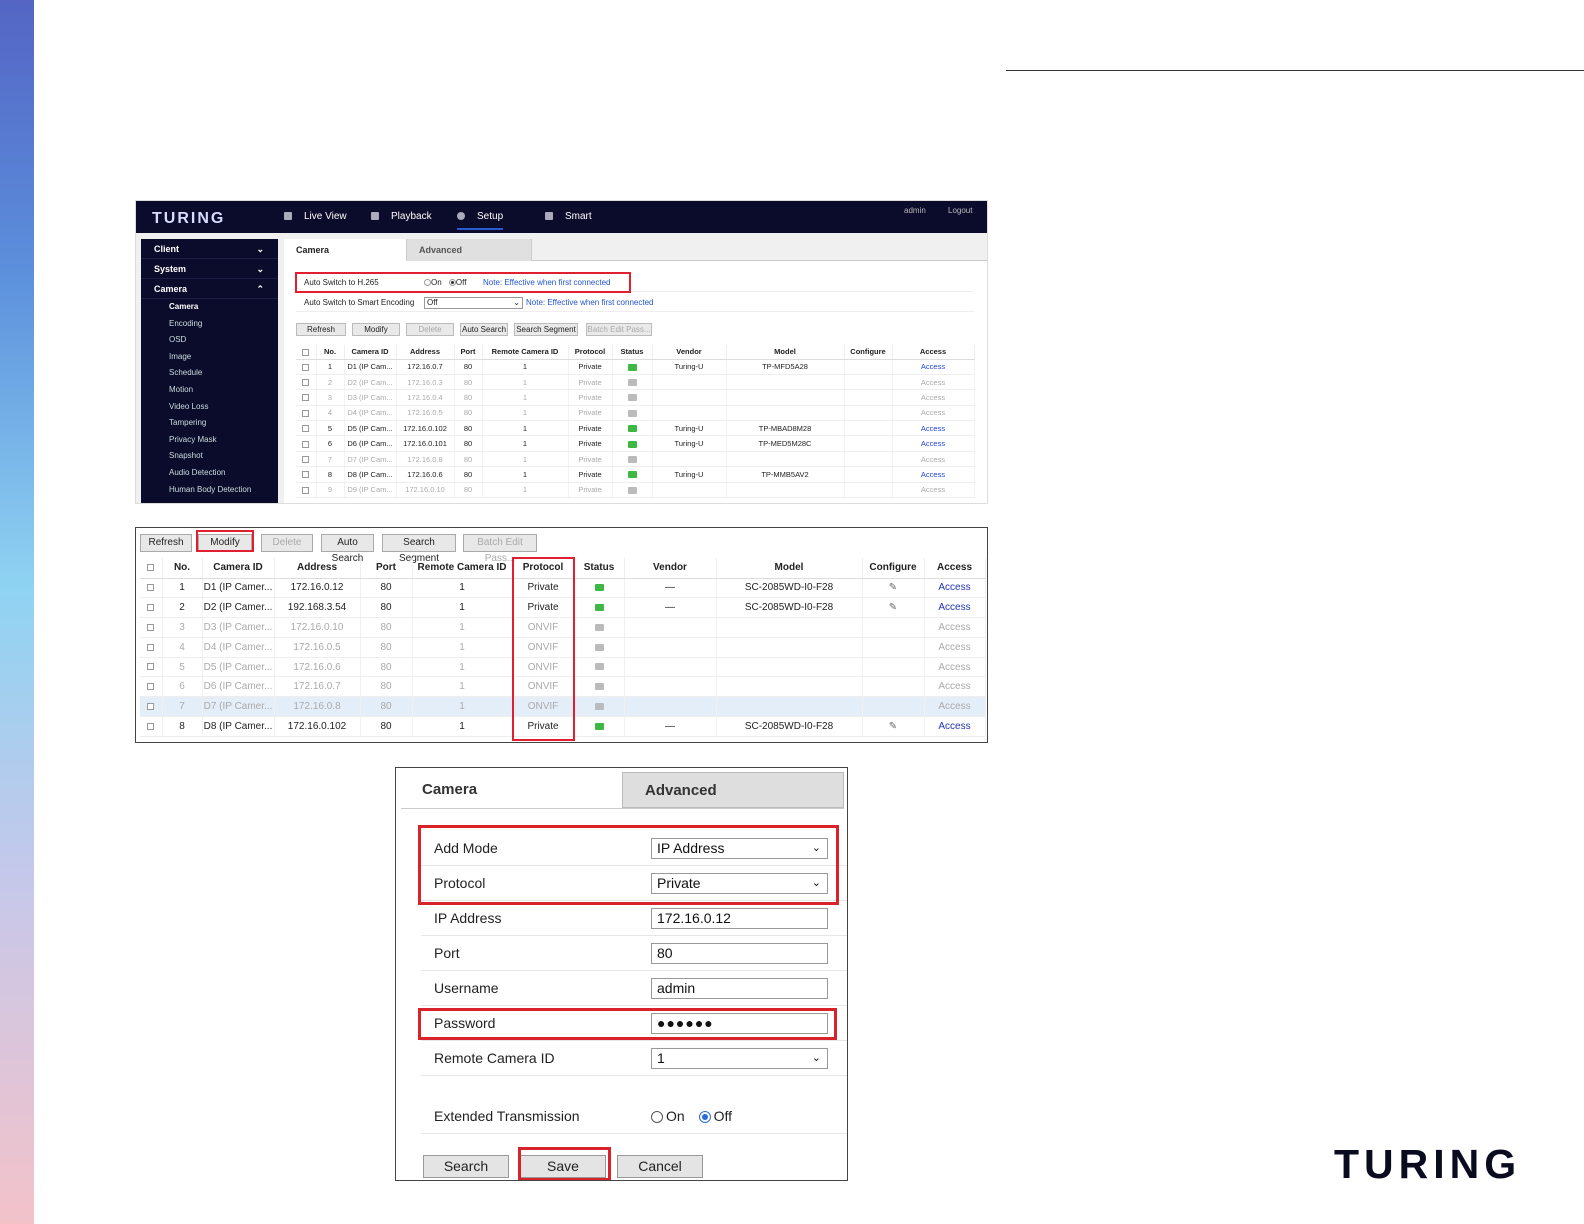 The width and height of the screenshot is (1584, 1224). Describe the element at coordinates (209, 340) in the screenshot. I see `sidebar-item: OSD` at that location.